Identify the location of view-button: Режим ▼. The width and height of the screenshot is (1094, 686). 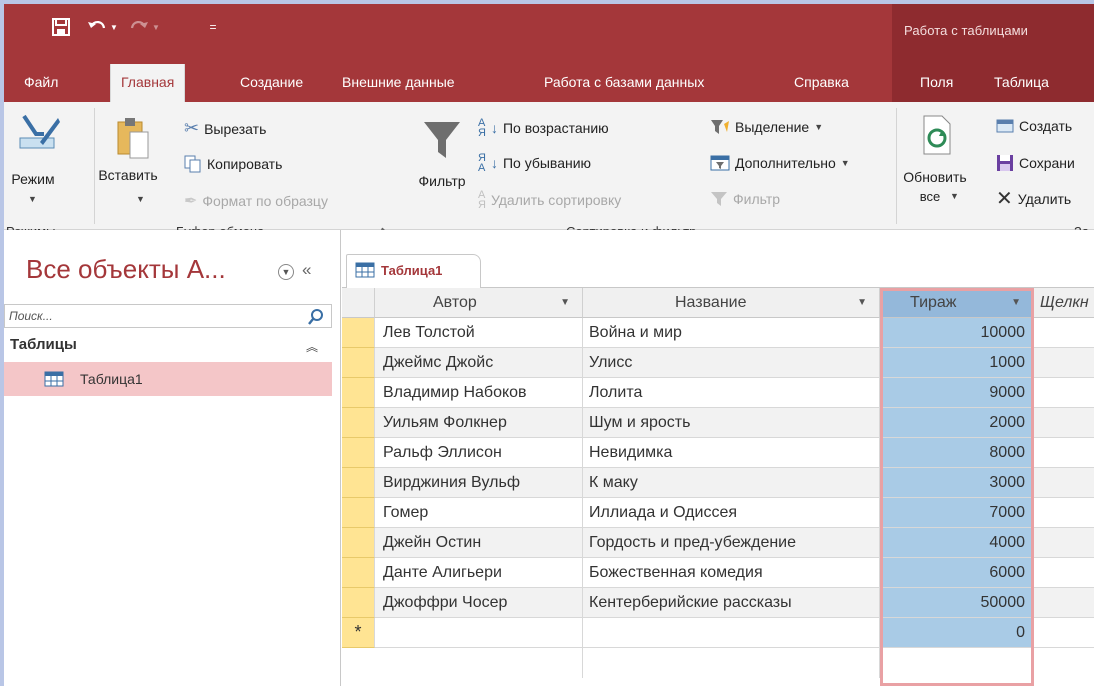
(38, 160).